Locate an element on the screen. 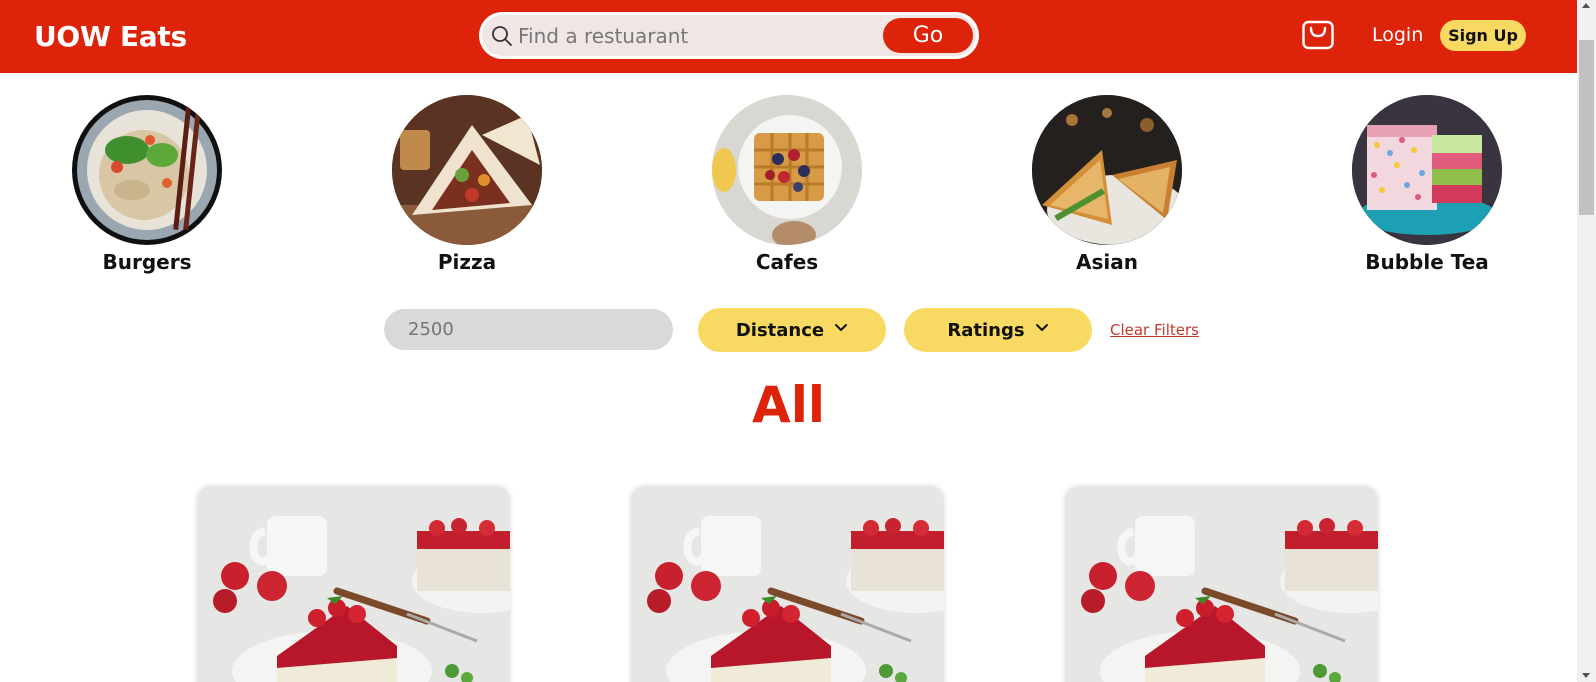  scroll-down-arrow-icon is located at coordinates (1586, 675).